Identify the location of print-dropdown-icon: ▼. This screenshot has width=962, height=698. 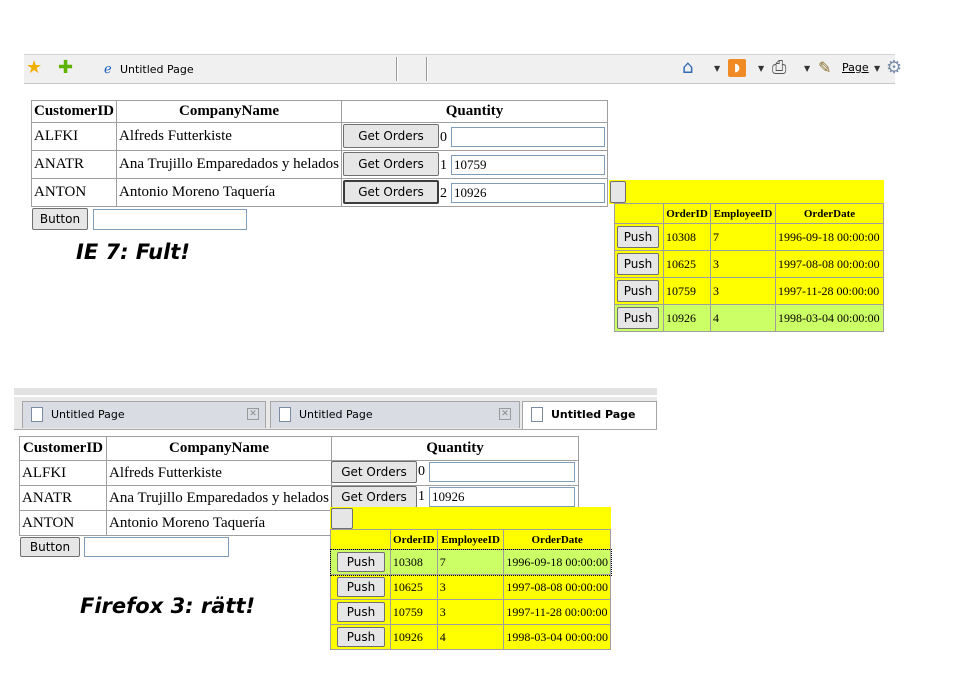
(807, 68).